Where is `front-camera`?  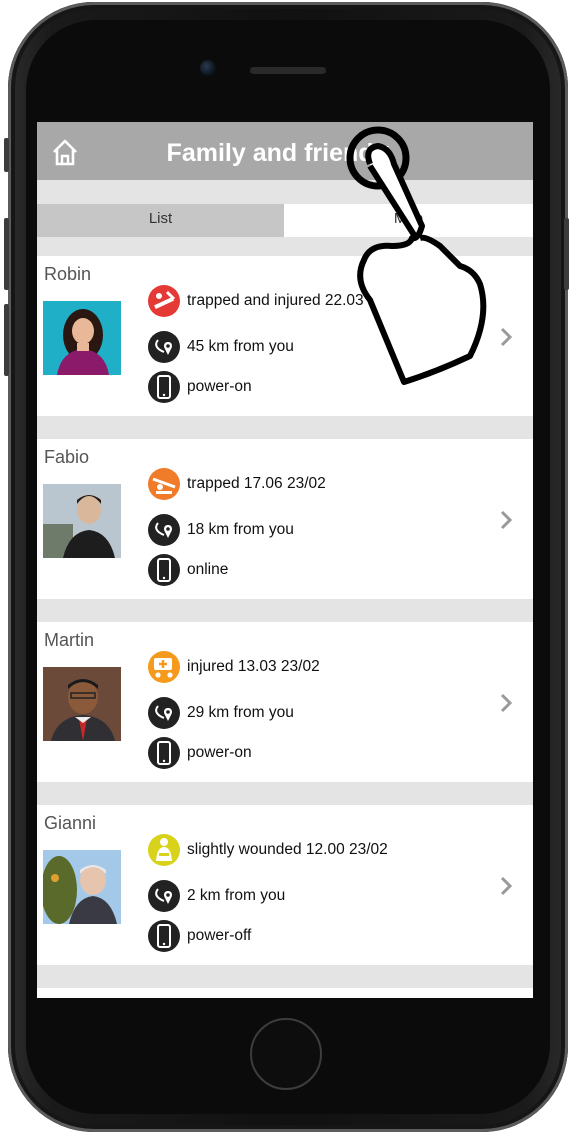 front-camera is located at coordinates (208, 68).